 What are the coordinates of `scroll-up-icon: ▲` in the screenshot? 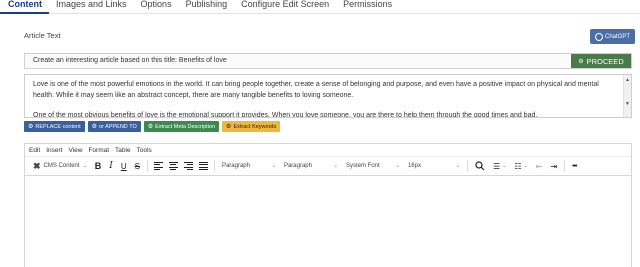 It's located at (627, 80).